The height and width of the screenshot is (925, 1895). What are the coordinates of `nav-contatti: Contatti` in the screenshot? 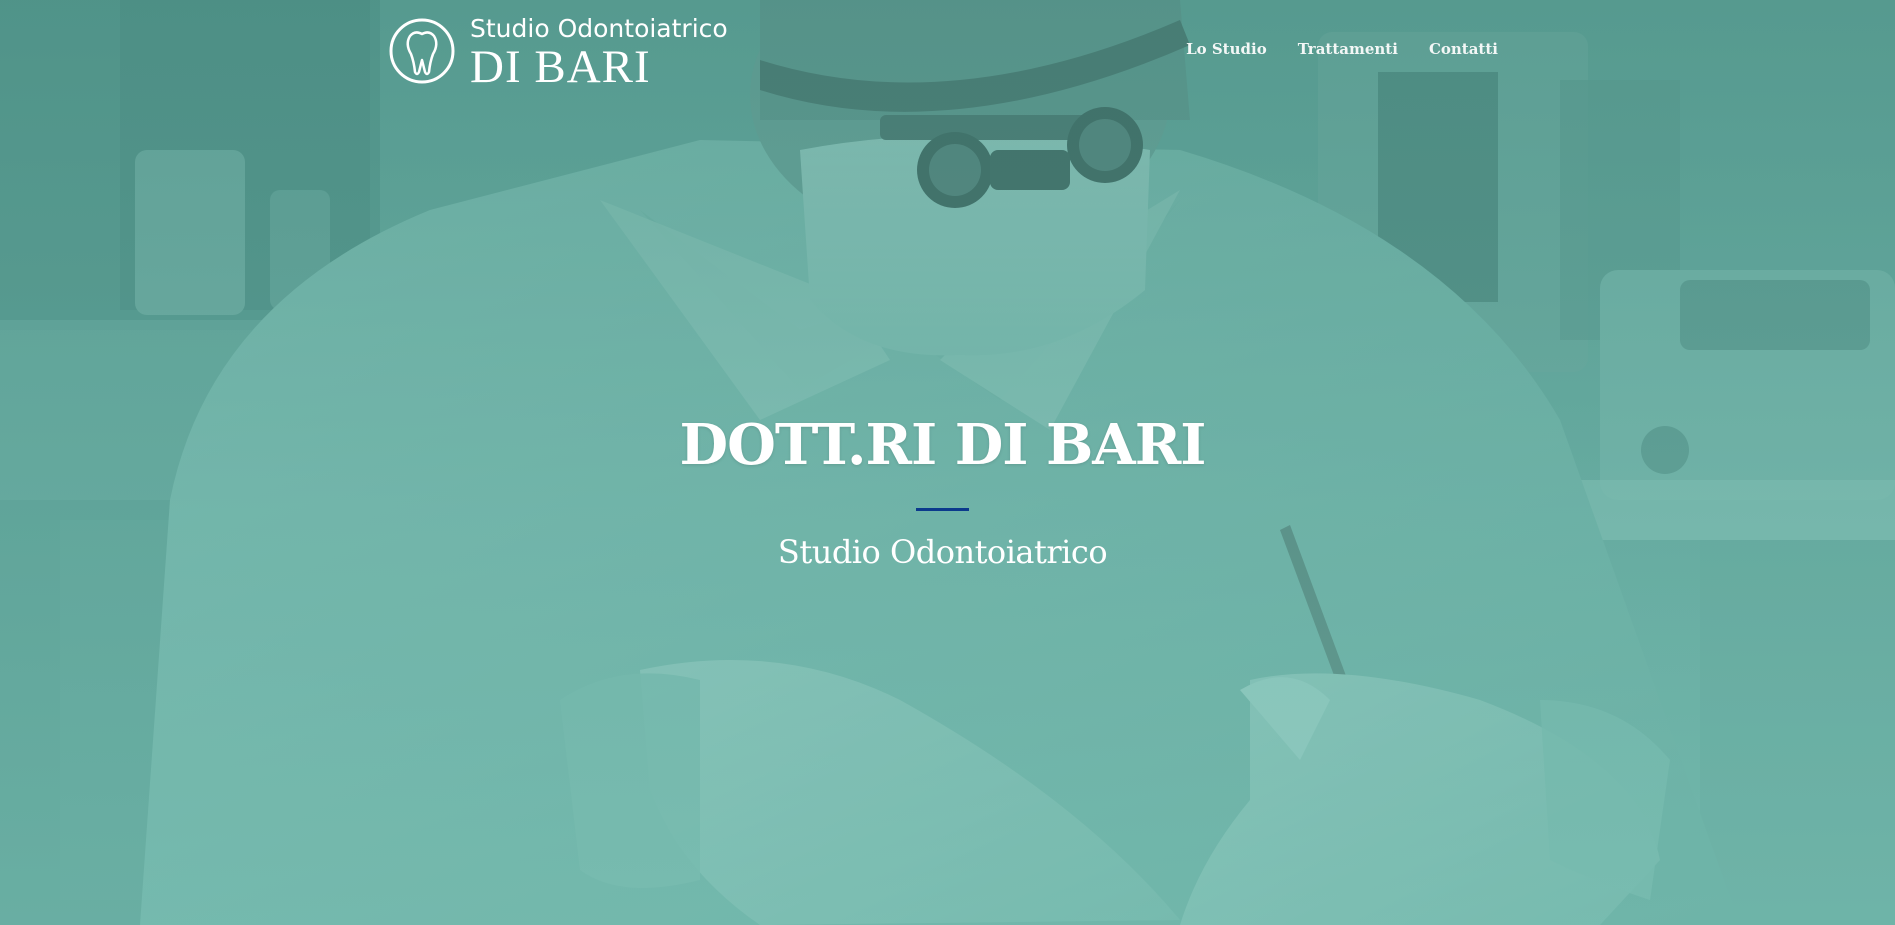 It's located at (1463, 49).